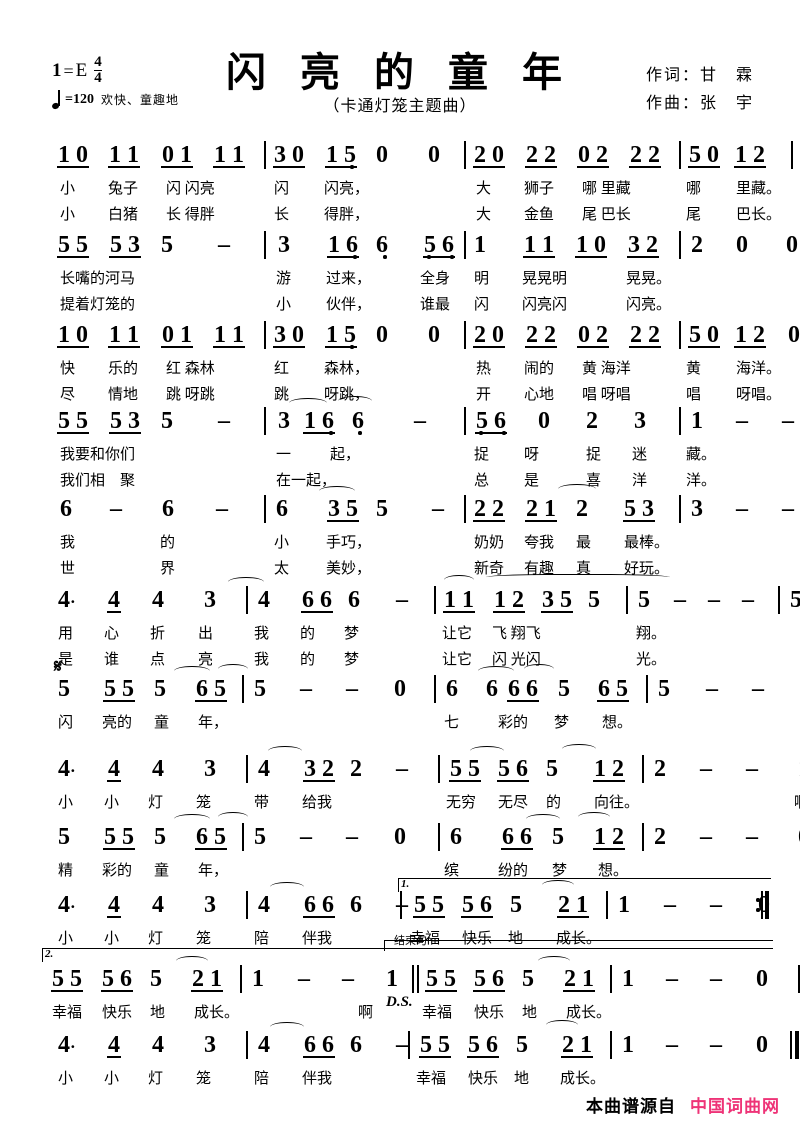 This screenshot has width=800, height=1131. Describe the element at coordinates (332, 1079) in the screenshot. I see `lyric-row-verse1: 小 小 灯 笼 陪 伴我 幸福 快乐 地 成长。` at that location.